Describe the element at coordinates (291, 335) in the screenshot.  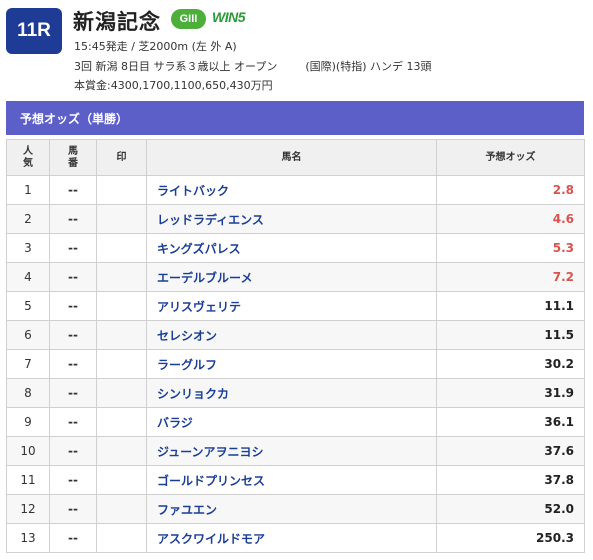
I see `horse-name-cell: セレシオン` at that location.